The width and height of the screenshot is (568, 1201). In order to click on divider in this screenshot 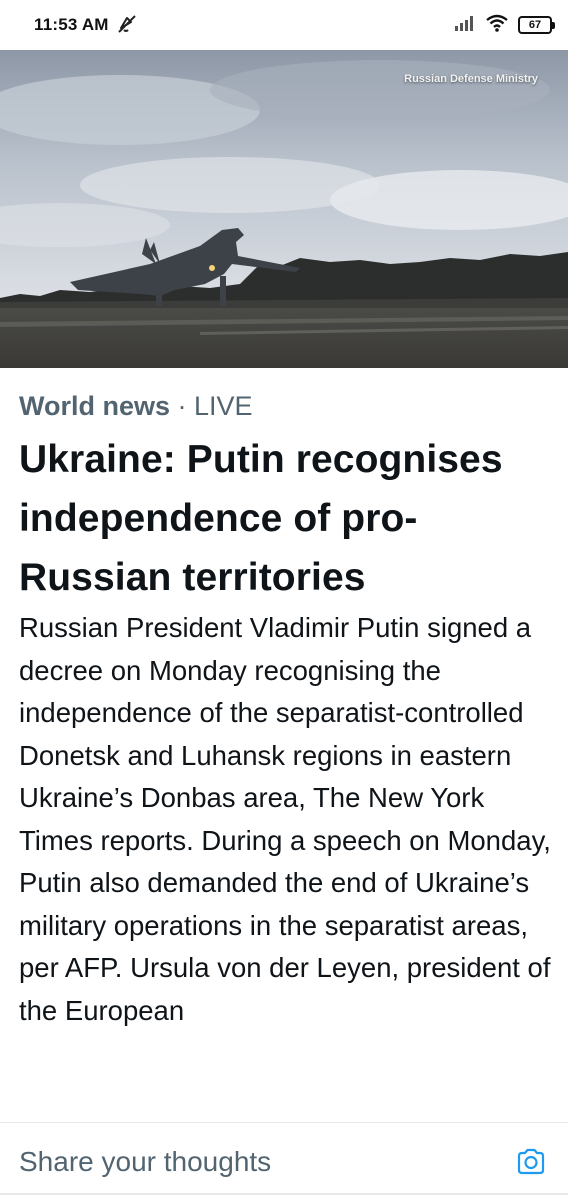, I will do `click(284, 1194)`.